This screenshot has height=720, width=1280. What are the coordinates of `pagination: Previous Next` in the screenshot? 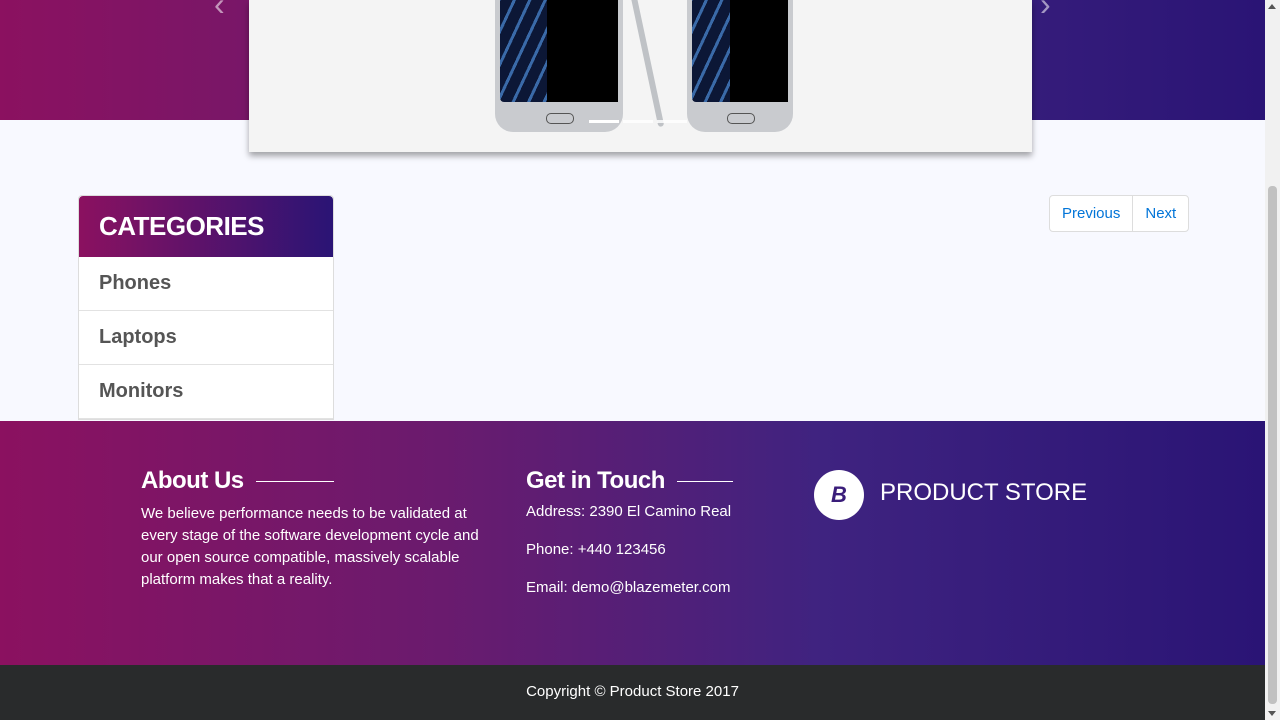 It's located at (1119, 213).